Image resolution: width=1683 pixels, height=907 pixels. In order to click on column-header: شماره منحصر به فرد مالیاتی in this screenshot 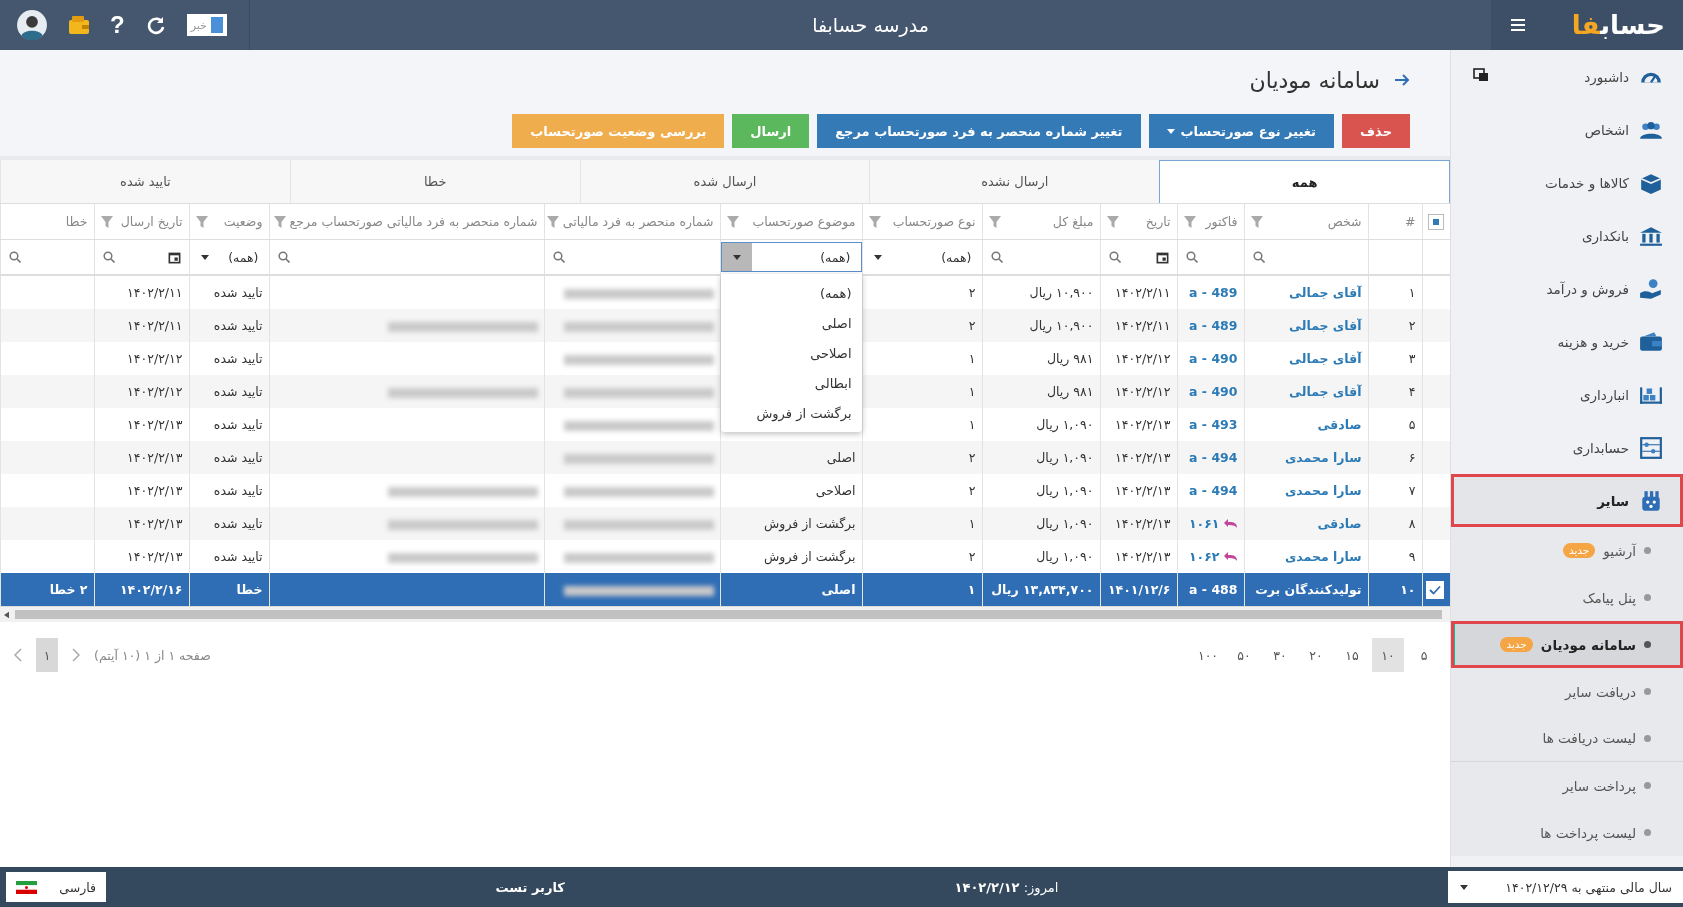, I will do `click(638, 221)`.